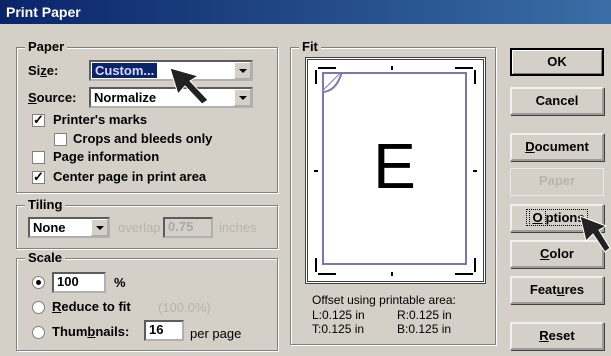  I want to click on overlap-input: 0.75, so click(188, 227).